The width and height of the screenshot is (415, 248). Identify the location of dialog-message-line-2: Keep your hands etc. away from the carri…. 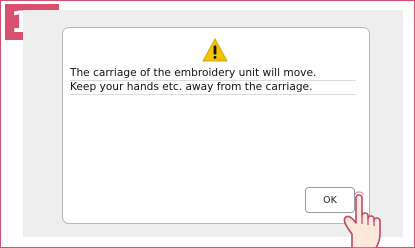
(213, 88).